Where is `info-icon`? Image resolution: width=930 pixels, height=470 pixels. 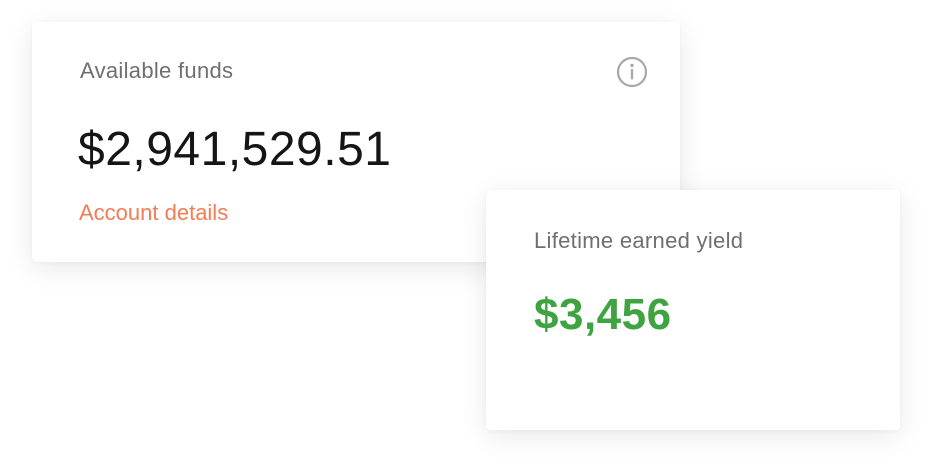 info-icon is located at coordinates (632, 72).